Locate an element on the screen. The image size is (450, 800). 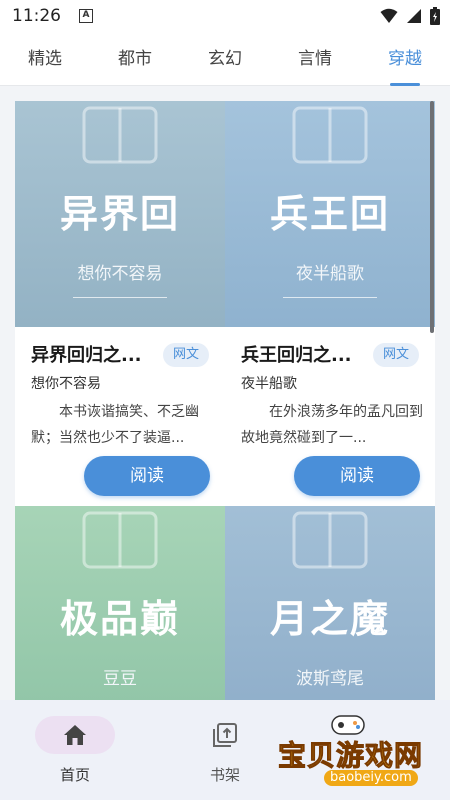
cover-title: 月之魔 is located at coordinates (329, 619).